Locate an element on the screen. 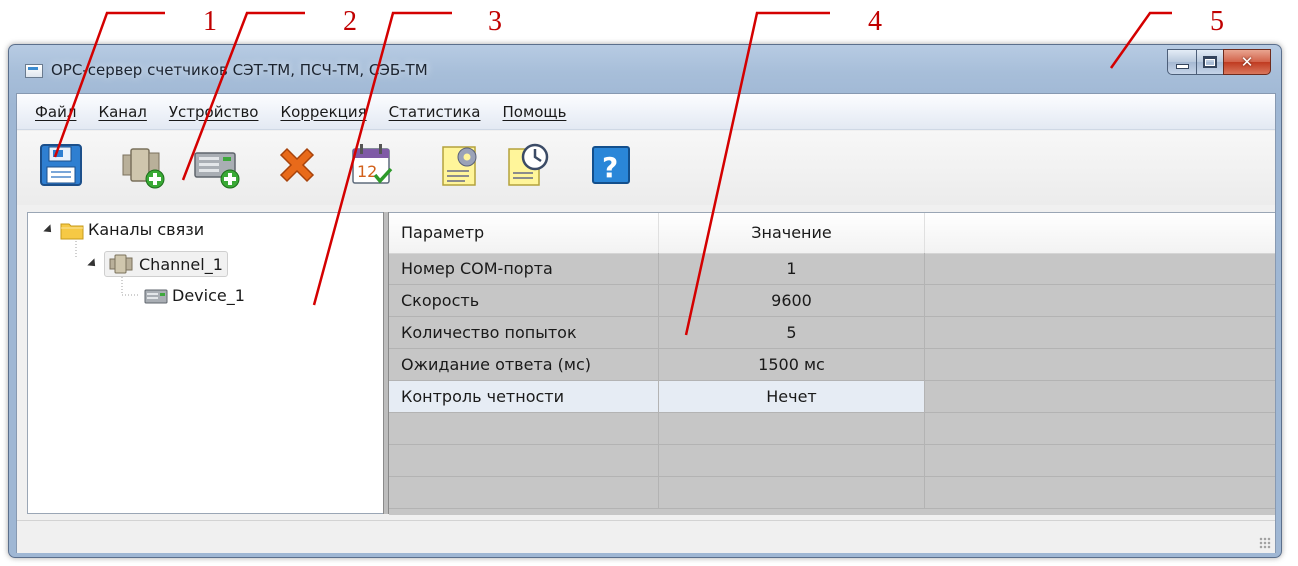  status-bar is located at coordinates (646, 536).